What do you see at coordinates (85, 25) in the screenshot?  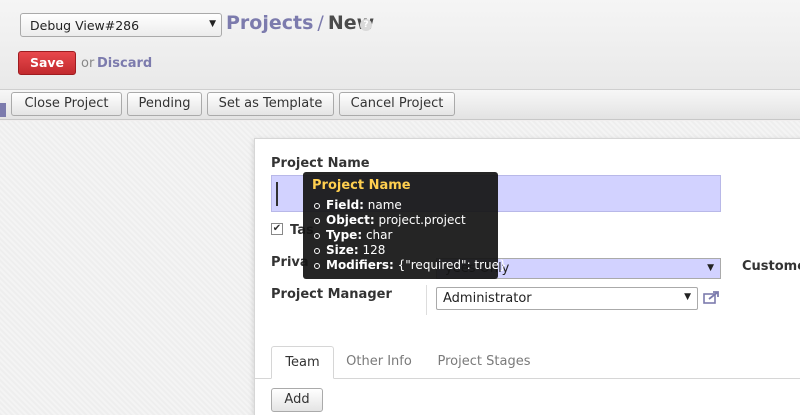 I see `debug-view-select-value: Debug View#286` at bounding box center [85, 25].